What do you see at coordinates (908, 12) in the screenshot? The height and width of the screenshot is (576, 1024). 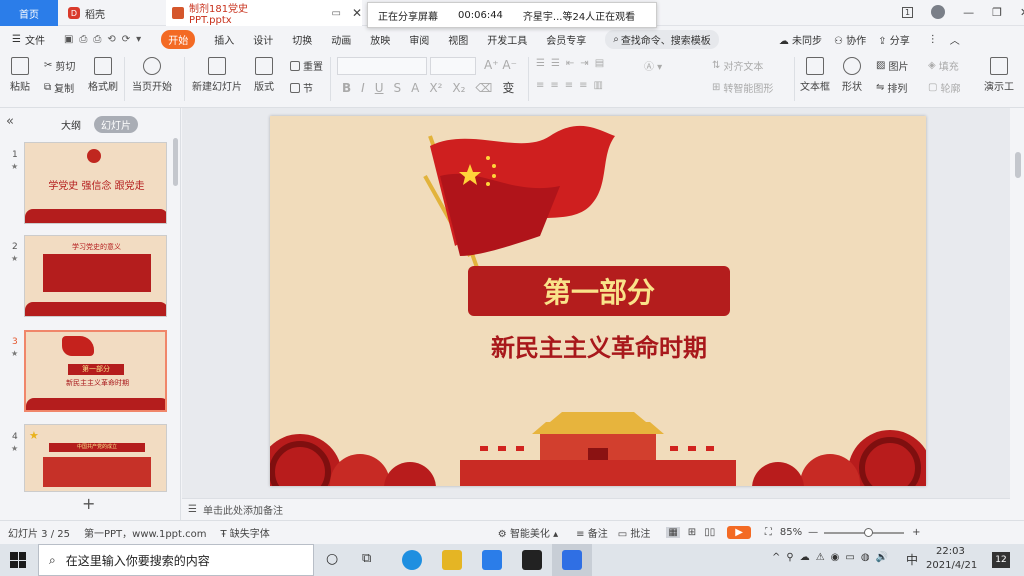 I see `window-count-badge: 1` at bounding box center [908, 12].